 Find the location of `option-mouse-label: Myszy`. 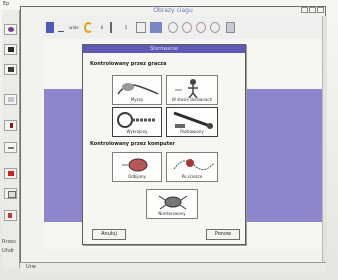

option-mouse-label: Myszy is located at coordinates (137, 99).